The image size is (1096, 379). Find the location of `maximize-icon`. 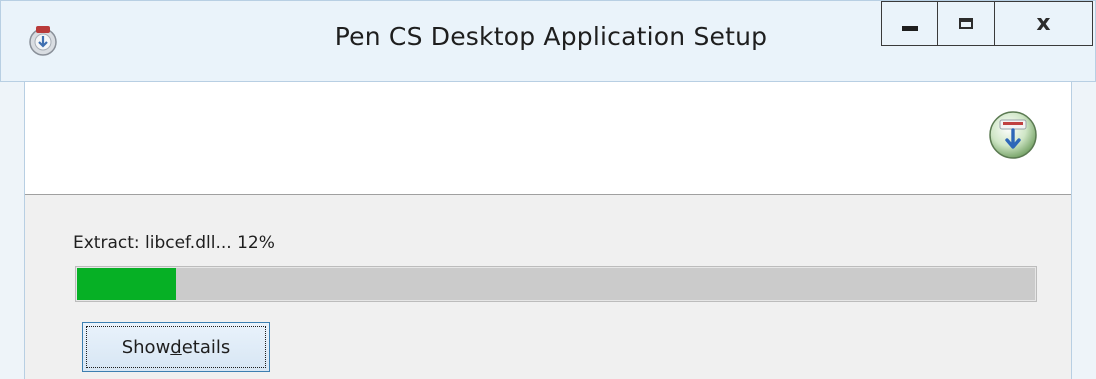

maximize-icon is located at coordinates (966, 23).